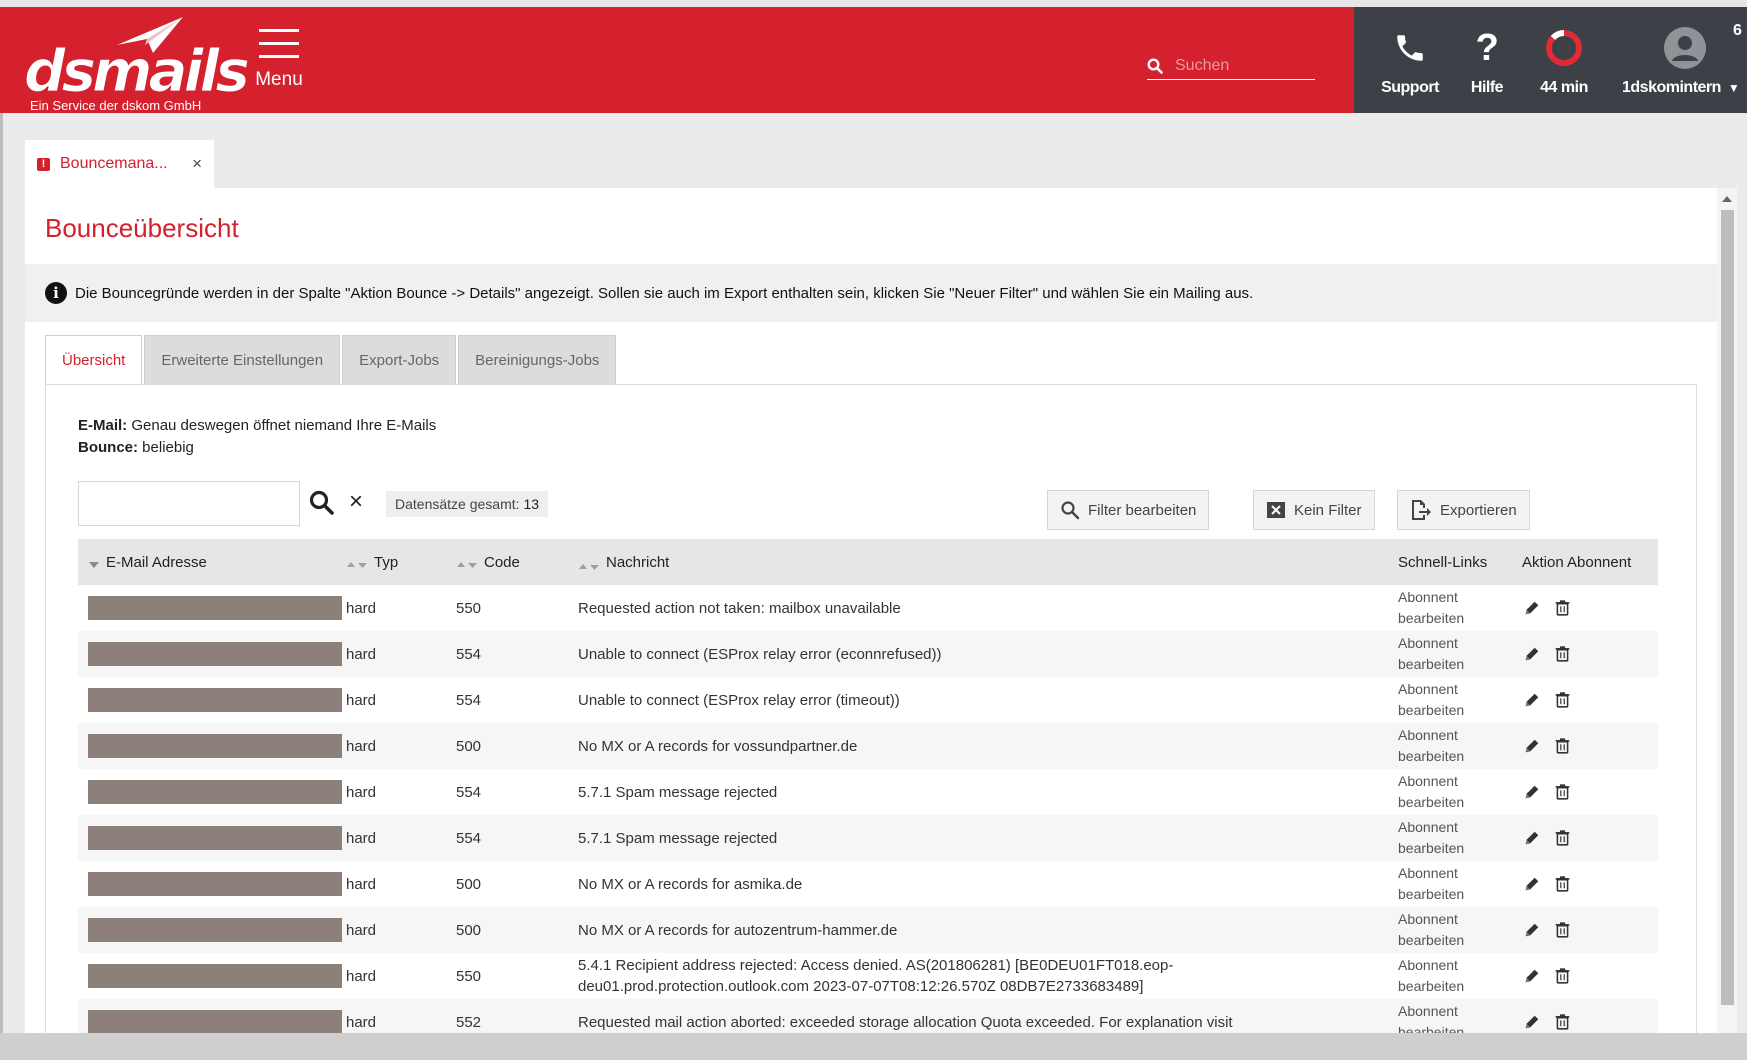 Image resolution: width=1747 pixels, height=1060 pixels. Describe the element at coordinates (1463, 510) in the screenshot. I see `export-button: Exportieren` at that location.